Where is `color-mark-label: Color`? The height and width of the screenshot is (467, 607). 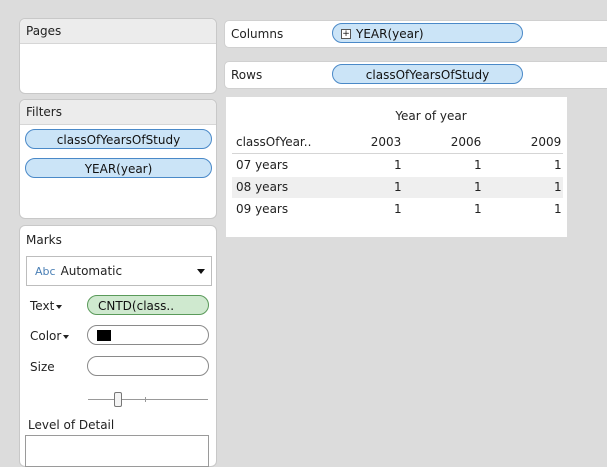 color-mark-label: Color is located at coordinates (46, 336).